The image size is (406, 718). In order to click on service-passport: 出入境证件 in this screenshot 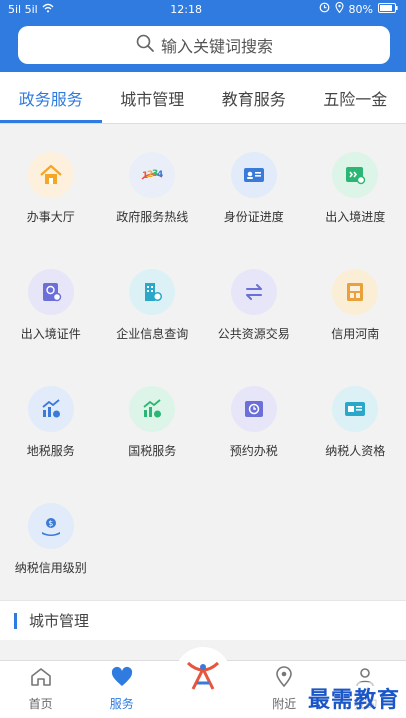, I will do `click(51, 327)`.